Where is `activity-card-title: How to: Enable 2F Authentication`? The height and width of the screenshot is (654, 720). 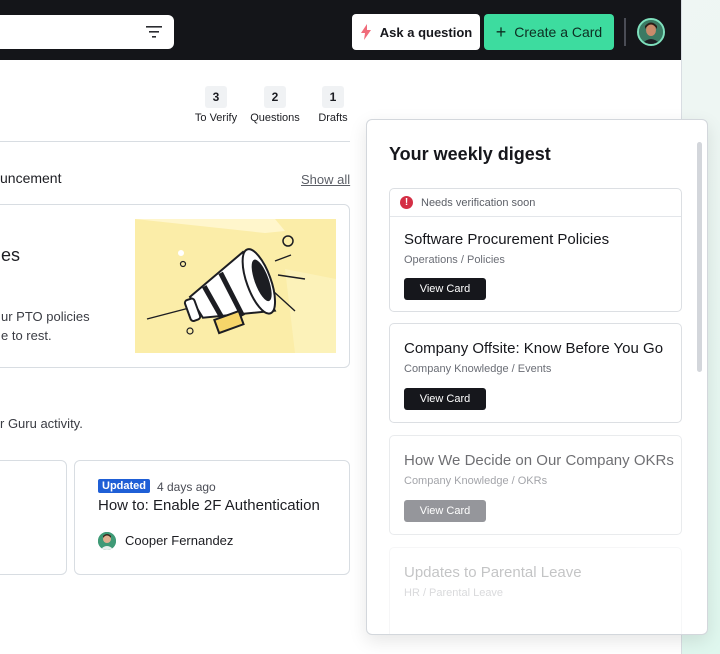
activity-card-title: How to: Enable 2F Authentication is located at coordinates (209, 505).